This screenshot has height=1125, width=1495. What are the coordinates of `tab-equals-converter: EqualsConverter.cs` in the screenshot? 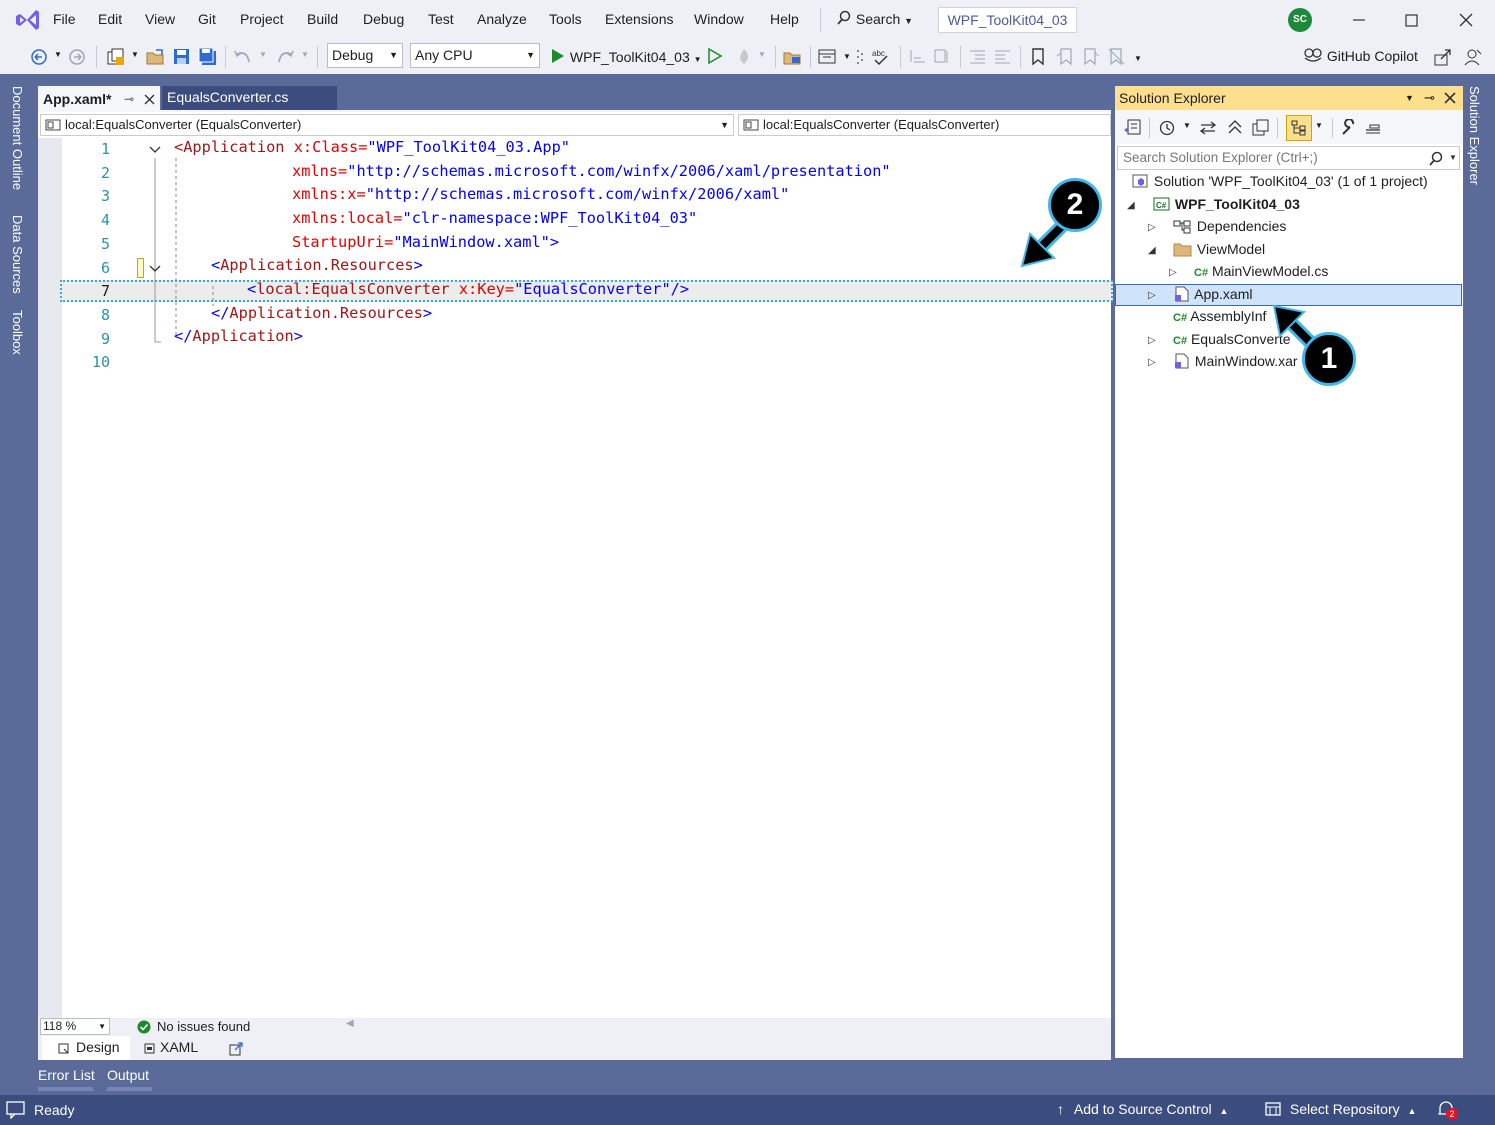 It's located at (249, 98).